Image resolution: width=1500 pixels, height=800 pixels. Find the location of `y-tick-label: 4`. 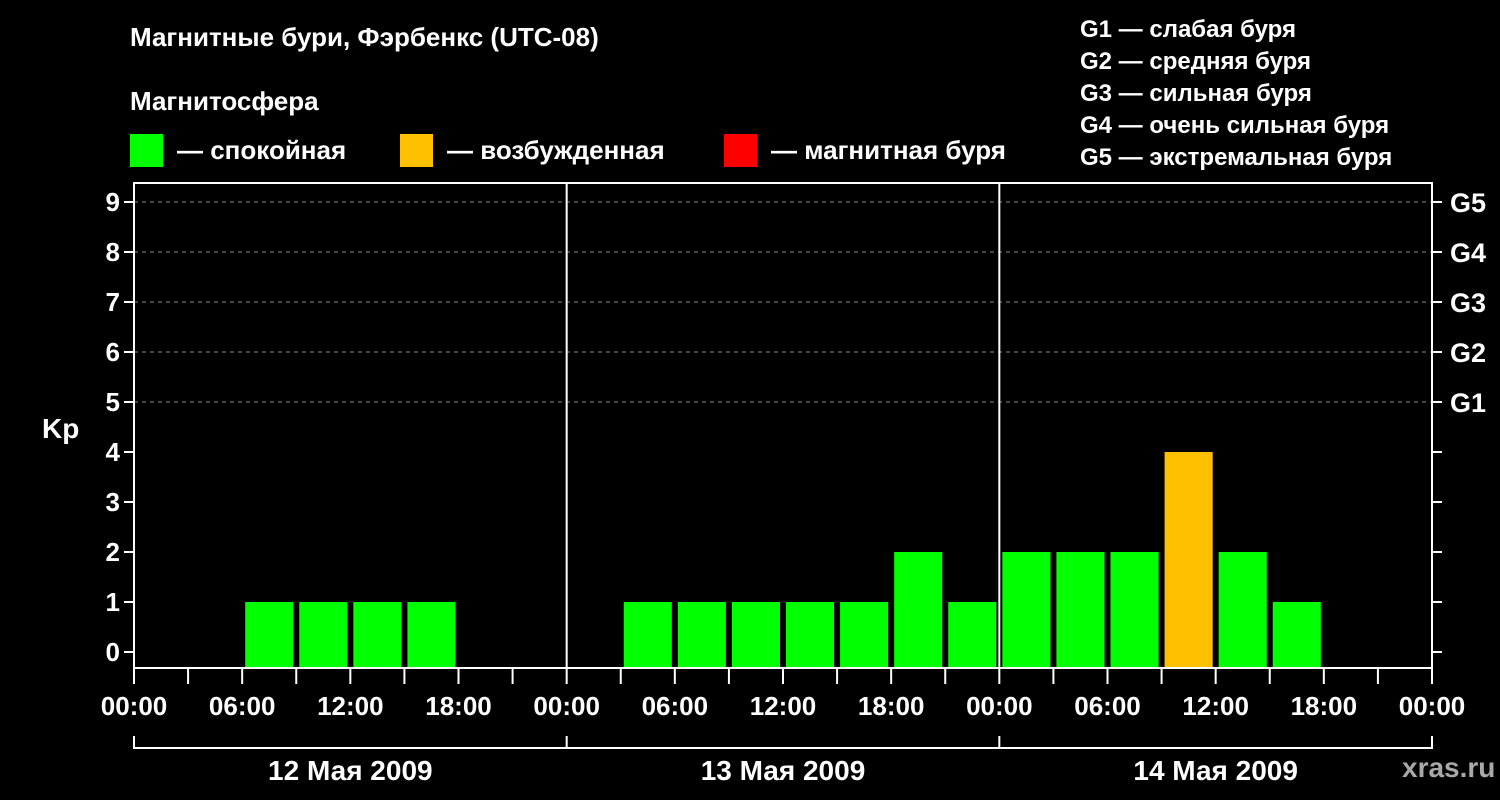

y-tick-label: 4 is located at coordinates (113, 452).